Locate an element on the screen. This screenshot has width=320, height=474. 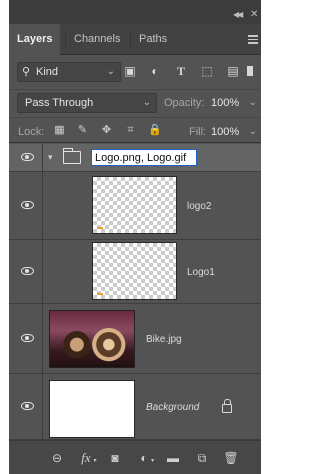
lock-row: Lock: ▦ ✎ ✥ ⌗ 🔒 Fill: 100% ⌄ is located at coordinates (135, 130).